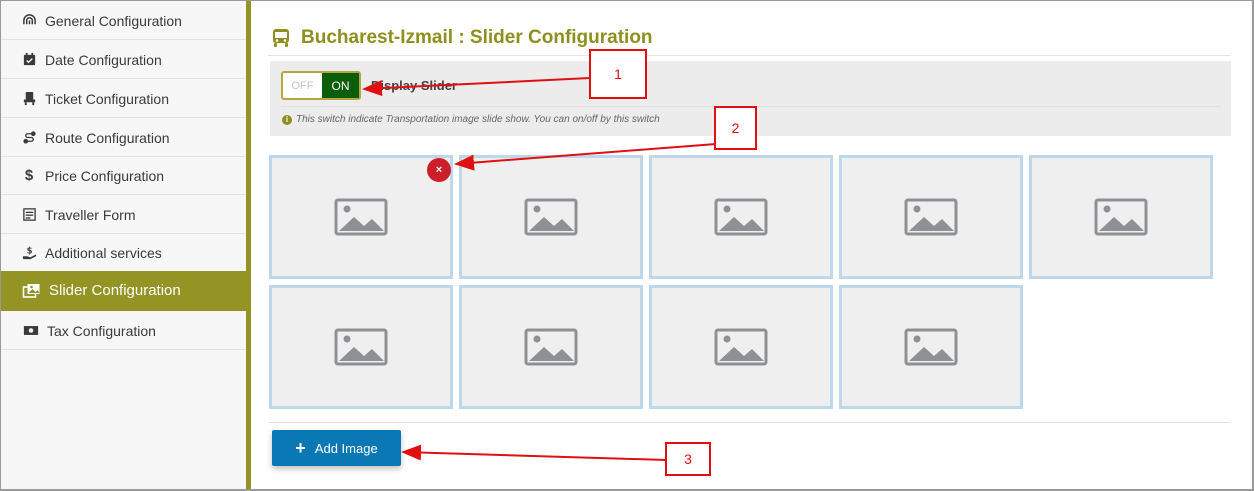  Describe the element at coordinates (414, 85) in the screenshot. I see `display-slider-label: Display Slider` at that location.